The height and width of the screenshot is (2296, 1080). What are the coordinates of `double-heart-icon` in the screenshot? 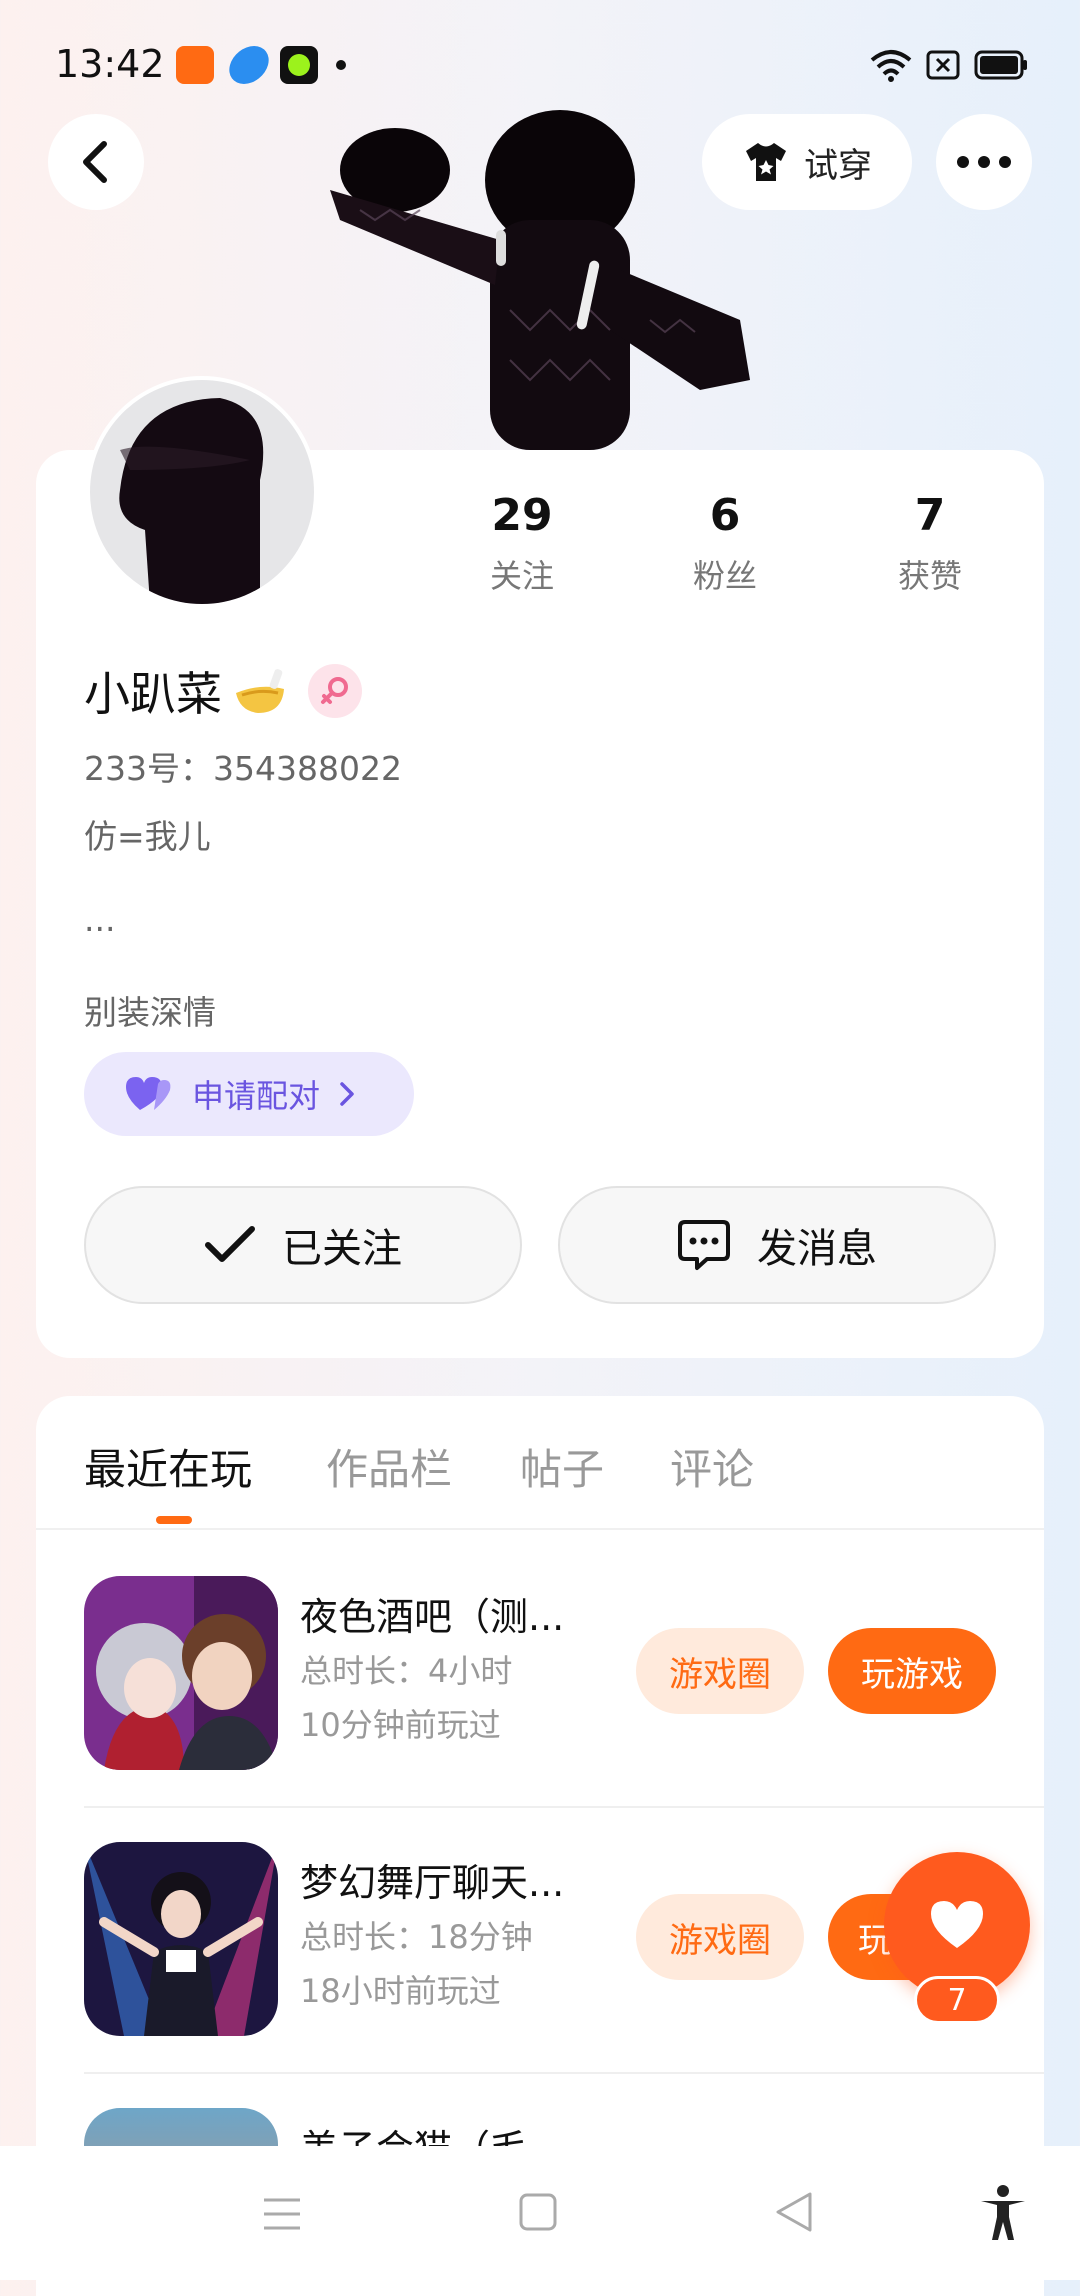 It's located at (148, 1093).